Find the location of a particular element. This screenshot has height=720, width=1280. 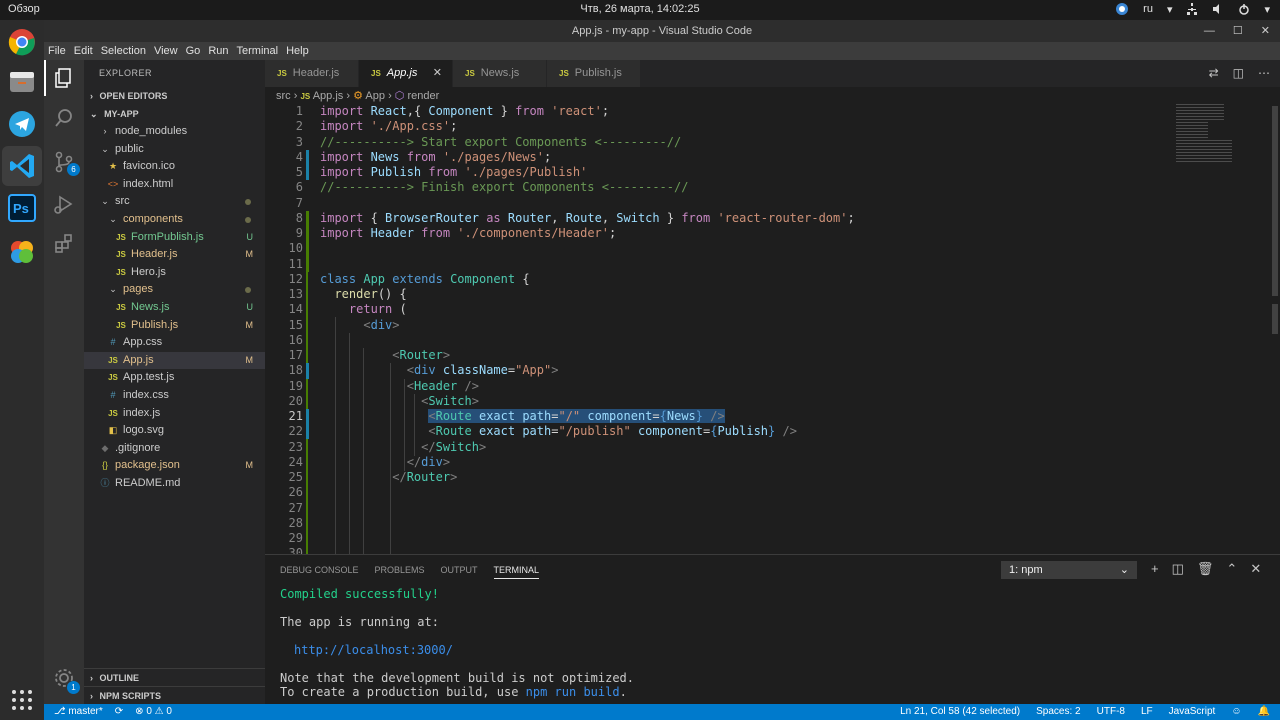

file-item: JS FormPublish.js U is located at coordinates (174, 238).